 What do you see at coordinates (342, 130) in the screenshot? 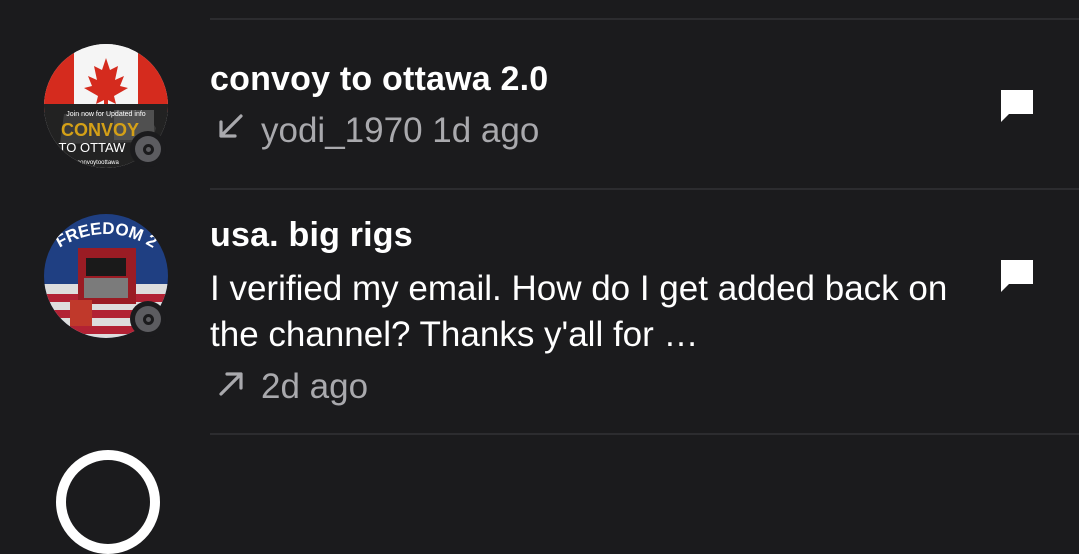
I see `sender-name: yodi_1970` at bounding box center [342, 130].